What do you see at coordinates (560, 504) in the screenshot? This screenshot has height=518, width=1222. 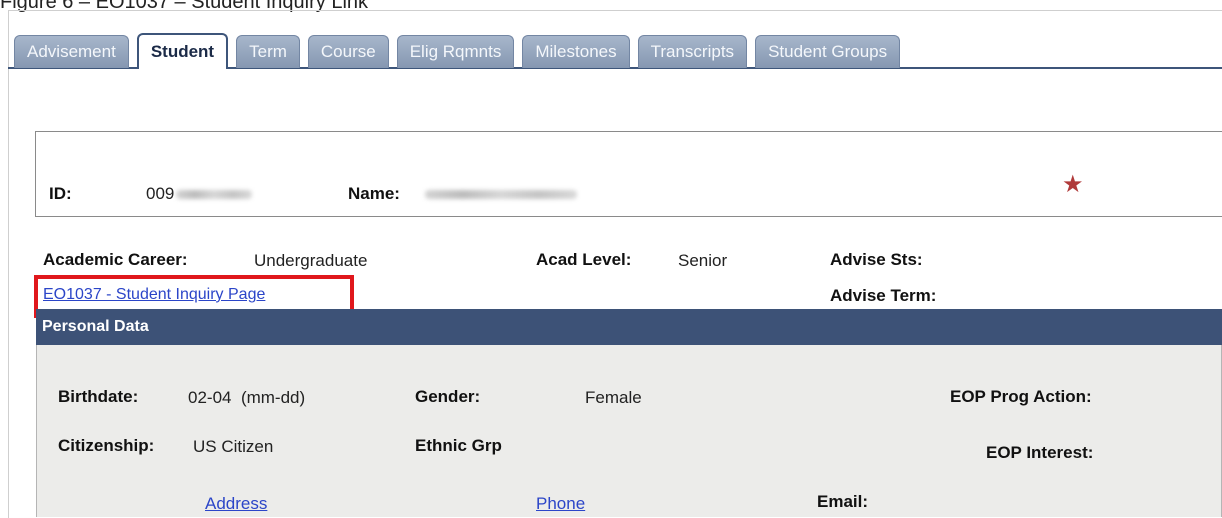 I see `phone-link: Phone` at bounding box center [560, 504].